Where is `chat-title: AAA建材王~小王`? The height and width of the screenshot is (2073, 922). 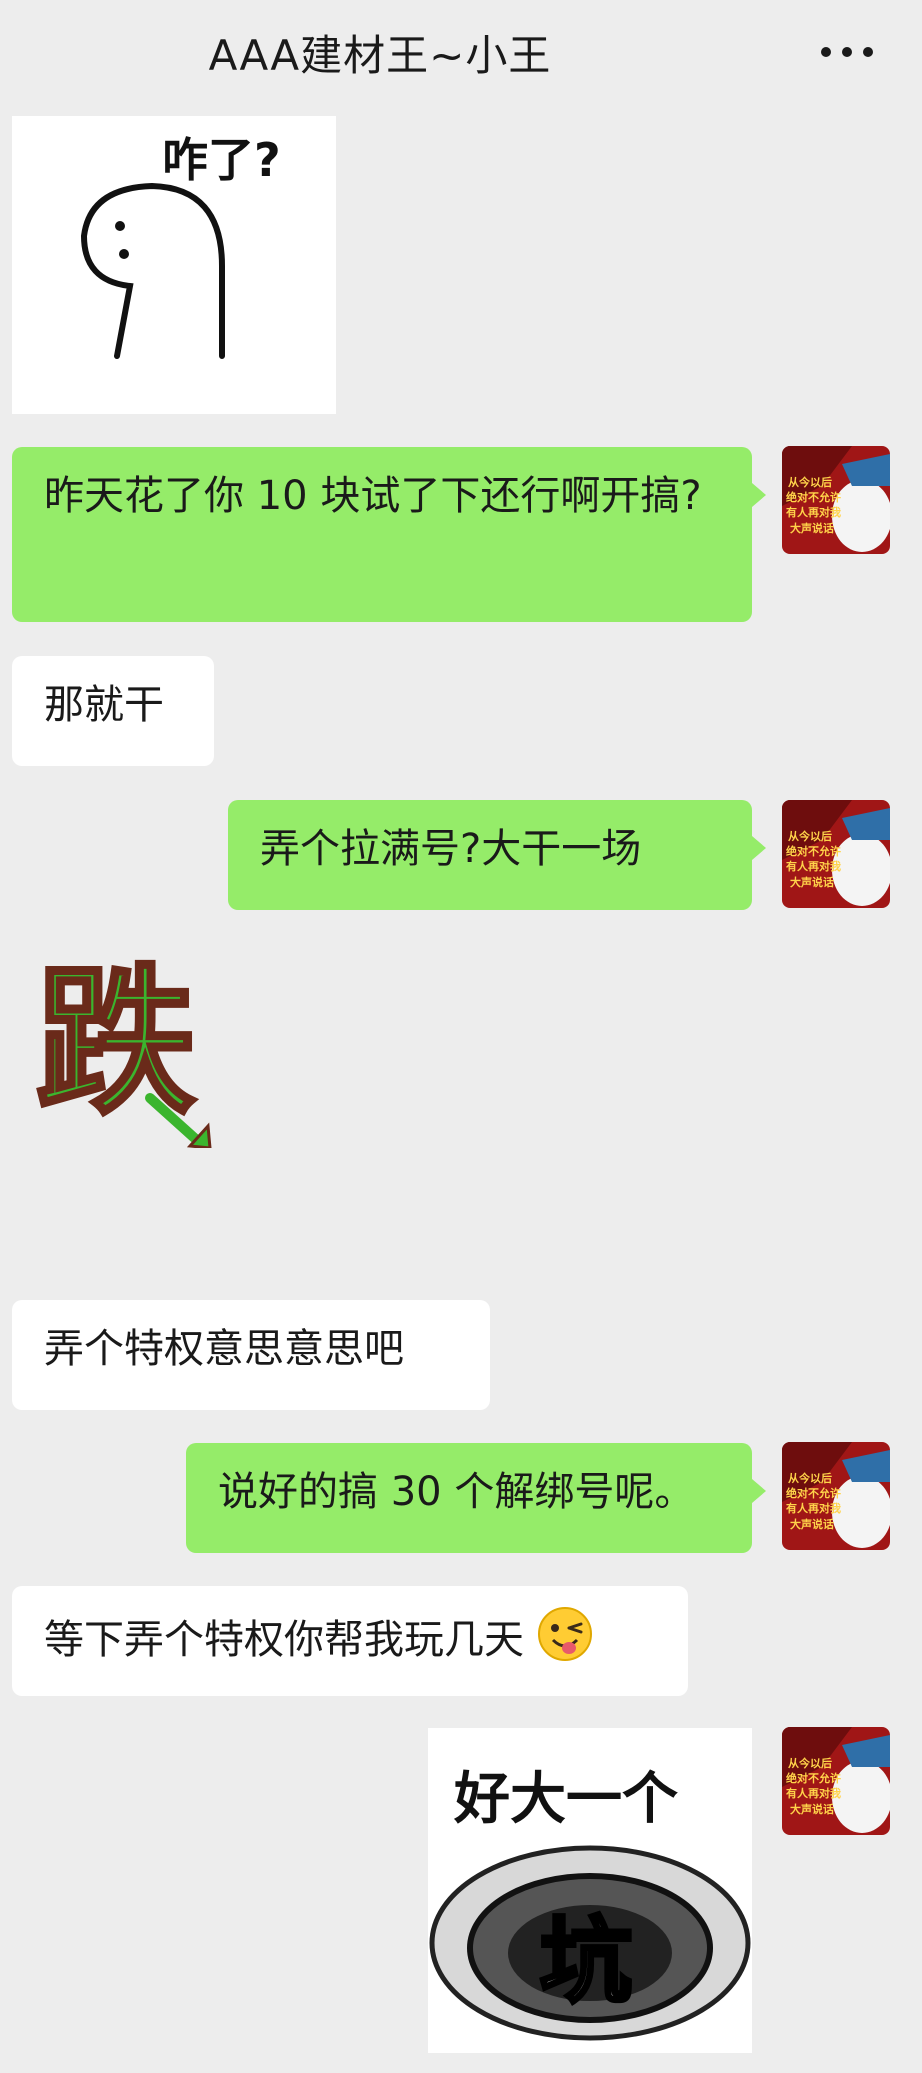
chat-title: AAA建材王~小王 is located at coordinates (380, 55).